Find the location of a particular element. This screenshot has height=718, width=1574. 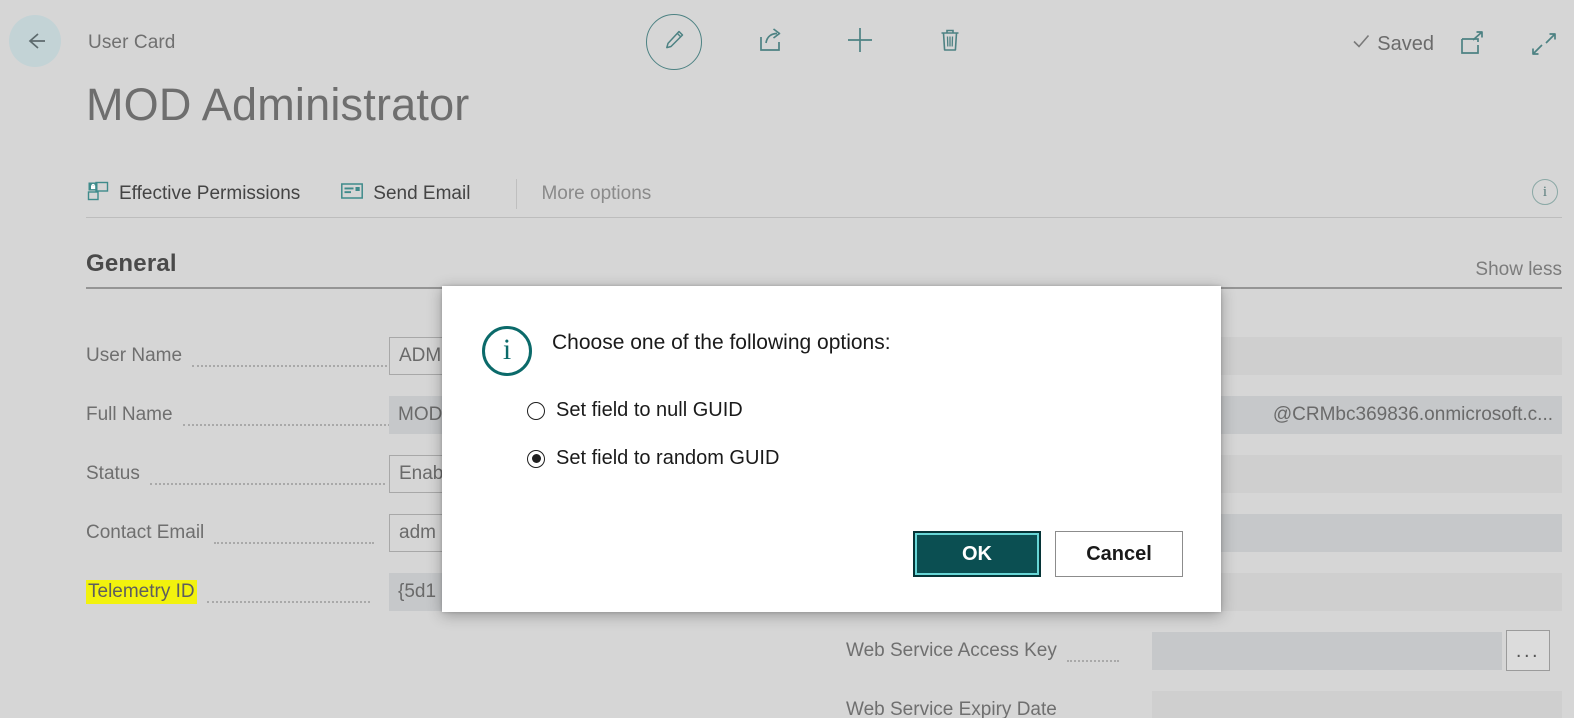

share-button is located at coordinates (770, 42).